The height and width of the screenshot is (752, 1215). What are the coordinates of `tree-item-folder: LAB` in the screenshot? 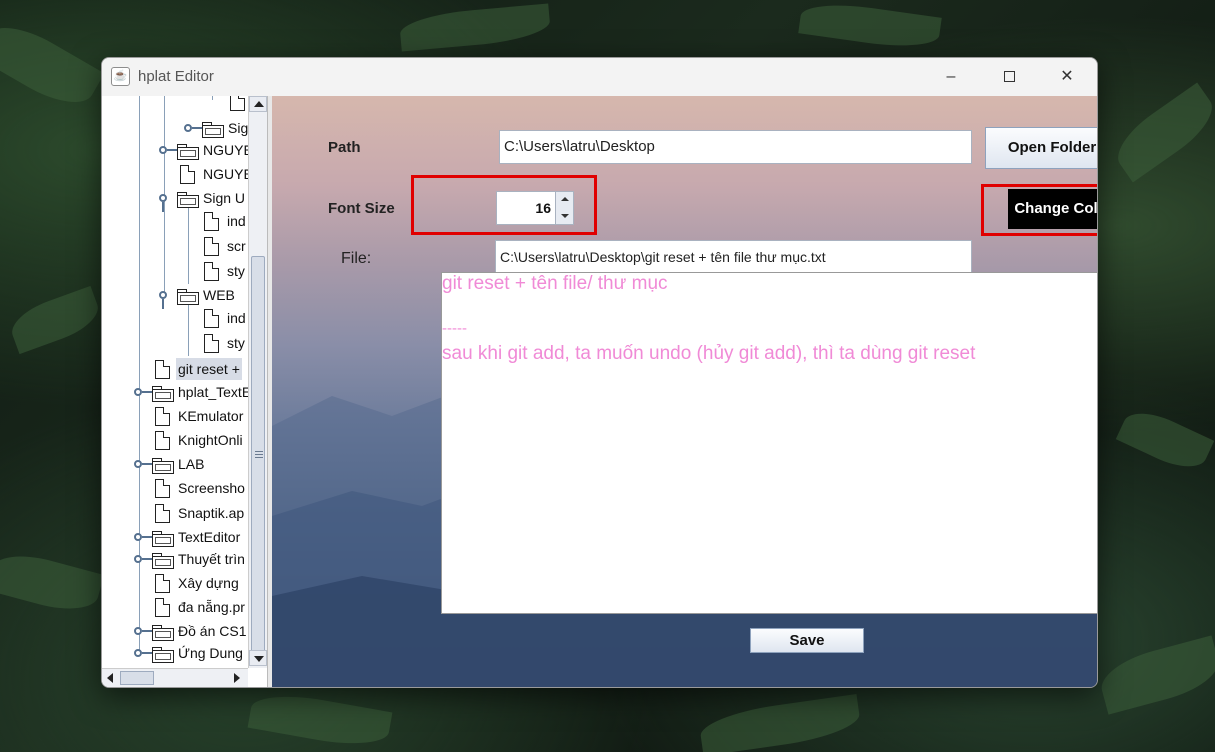 It's located at (175, 464).